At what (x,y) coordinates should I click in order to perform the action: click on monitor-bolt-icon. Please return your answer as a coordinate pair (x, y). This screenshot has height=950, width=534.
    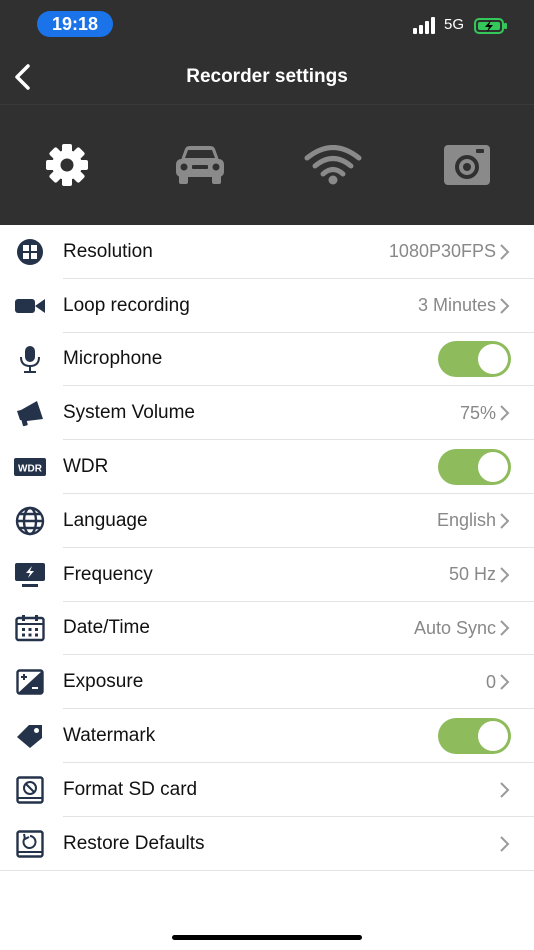
    Looking at the image, I should click on (30, 575).